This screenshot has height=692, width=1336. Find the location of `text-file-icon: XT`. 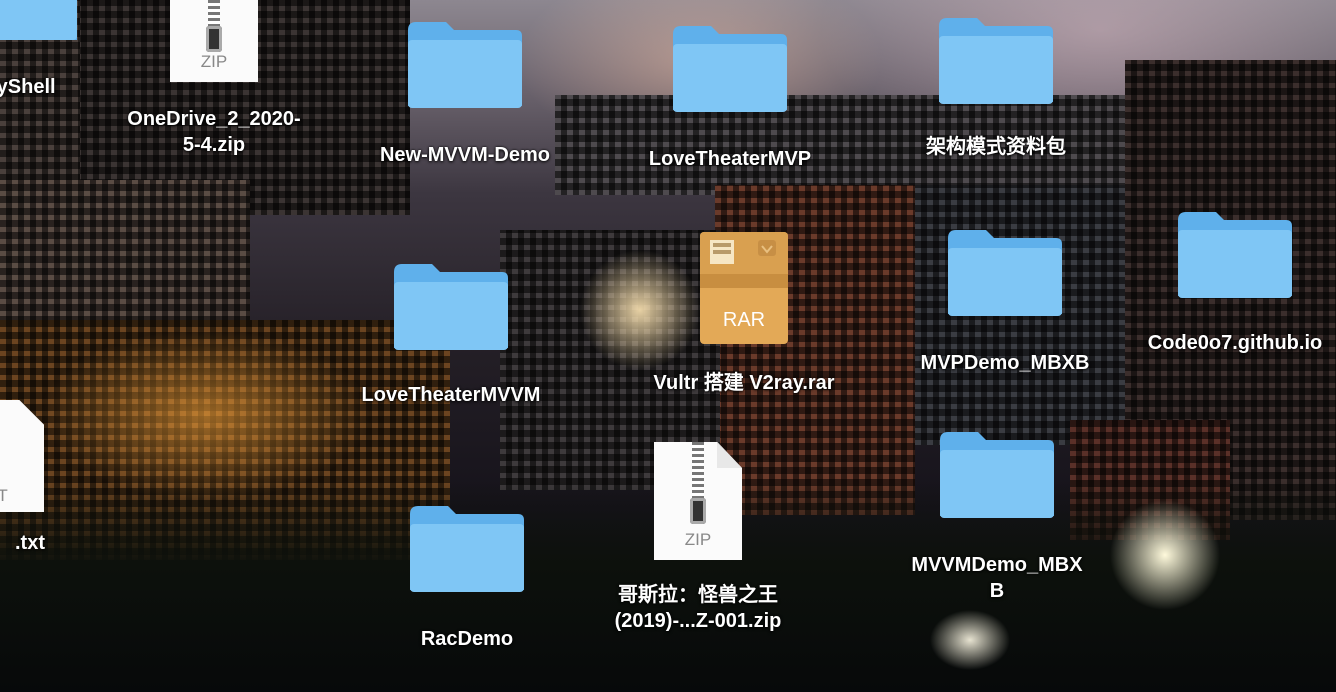

text-file-icon: XT is located at coordinates (30, 456).